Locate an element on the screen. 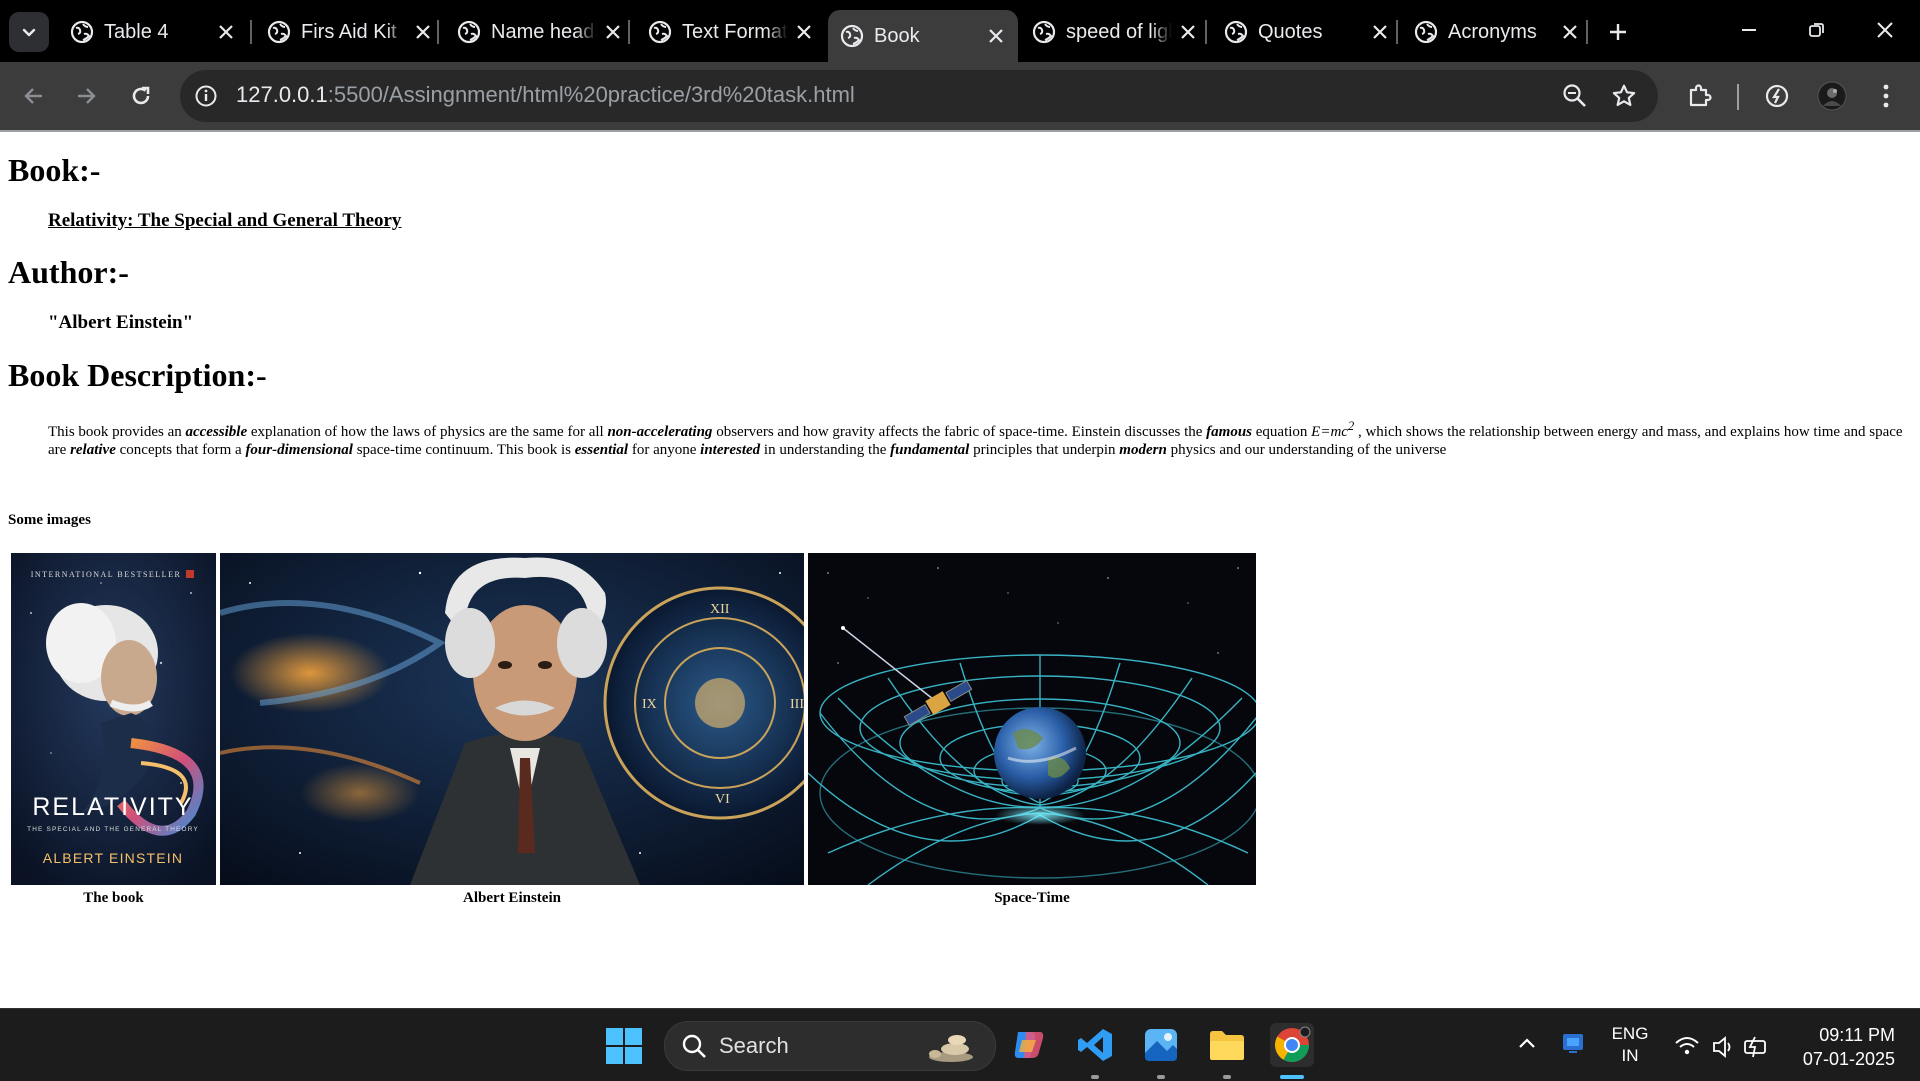  tab-quotes: Quotes is located at coordinates (1307, 32).